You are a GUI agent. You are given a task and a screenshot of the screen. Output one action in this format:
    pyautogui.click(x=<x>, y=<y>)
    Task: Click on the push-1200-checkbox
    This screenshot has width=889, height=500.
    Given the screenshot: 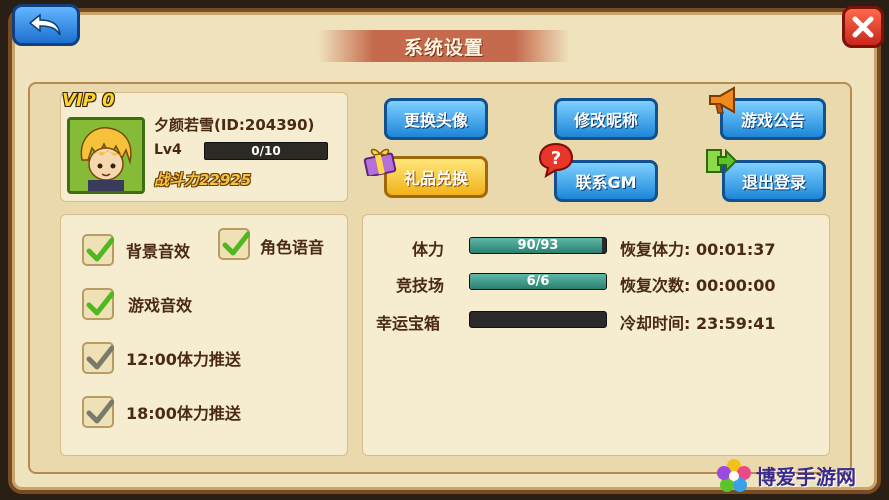 What is the action you would take?
    pyautogui.click(x=98, y=358)
    